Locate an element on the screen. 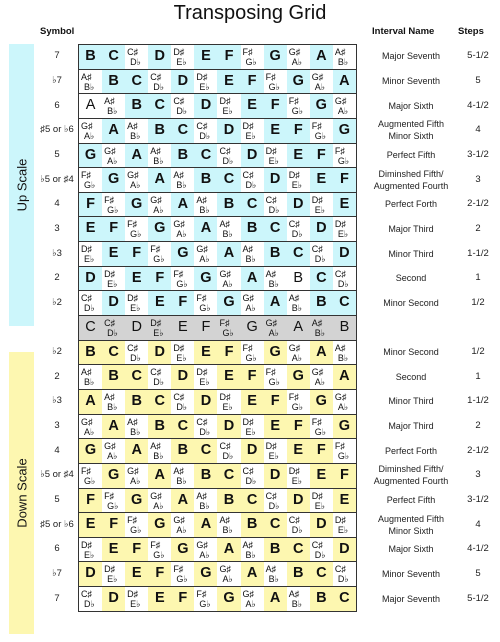 This screenshot has width=500, height=642. grid-row-down: F♯ G♭ G G♯ A♭ A A♯ B♭ B C C♯ D♭ D D♯ E♭ E F is located at coordinates (217, 475).